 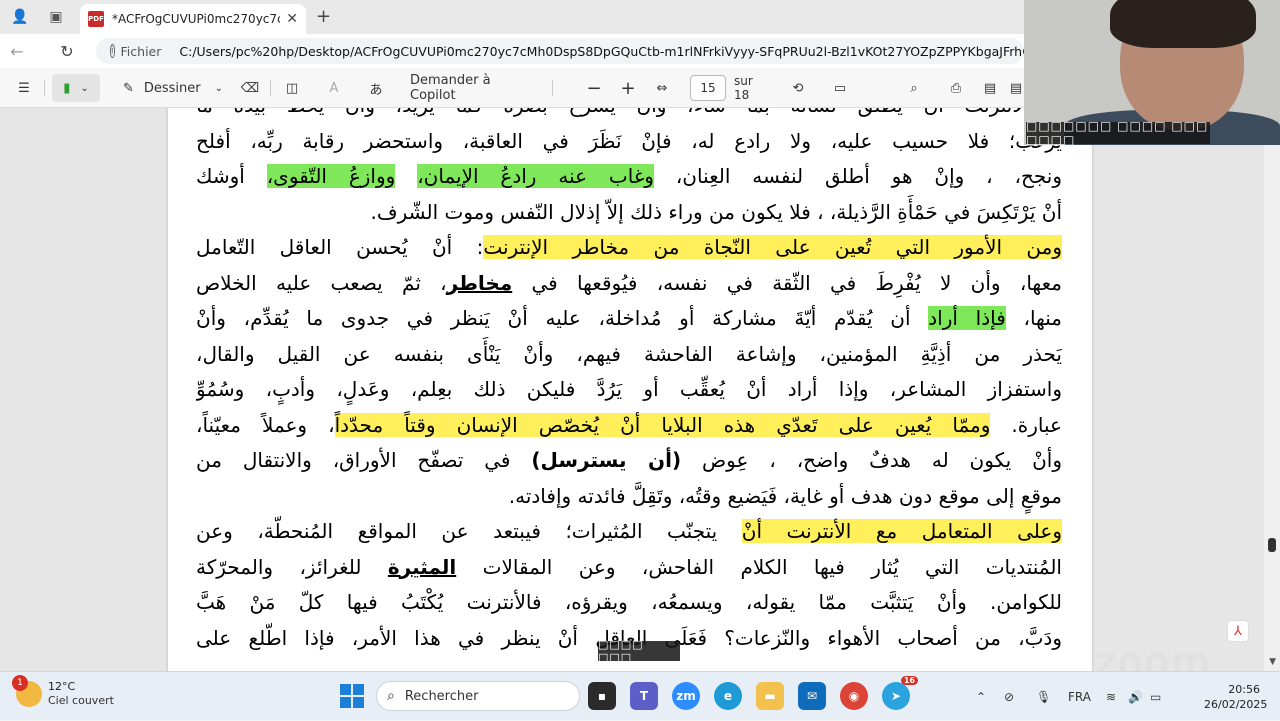 What do you see at coordinates (450, 88) in the screenshot?
I see `copilot-label: Demander à Copilot` at bounding box center [450, 88].